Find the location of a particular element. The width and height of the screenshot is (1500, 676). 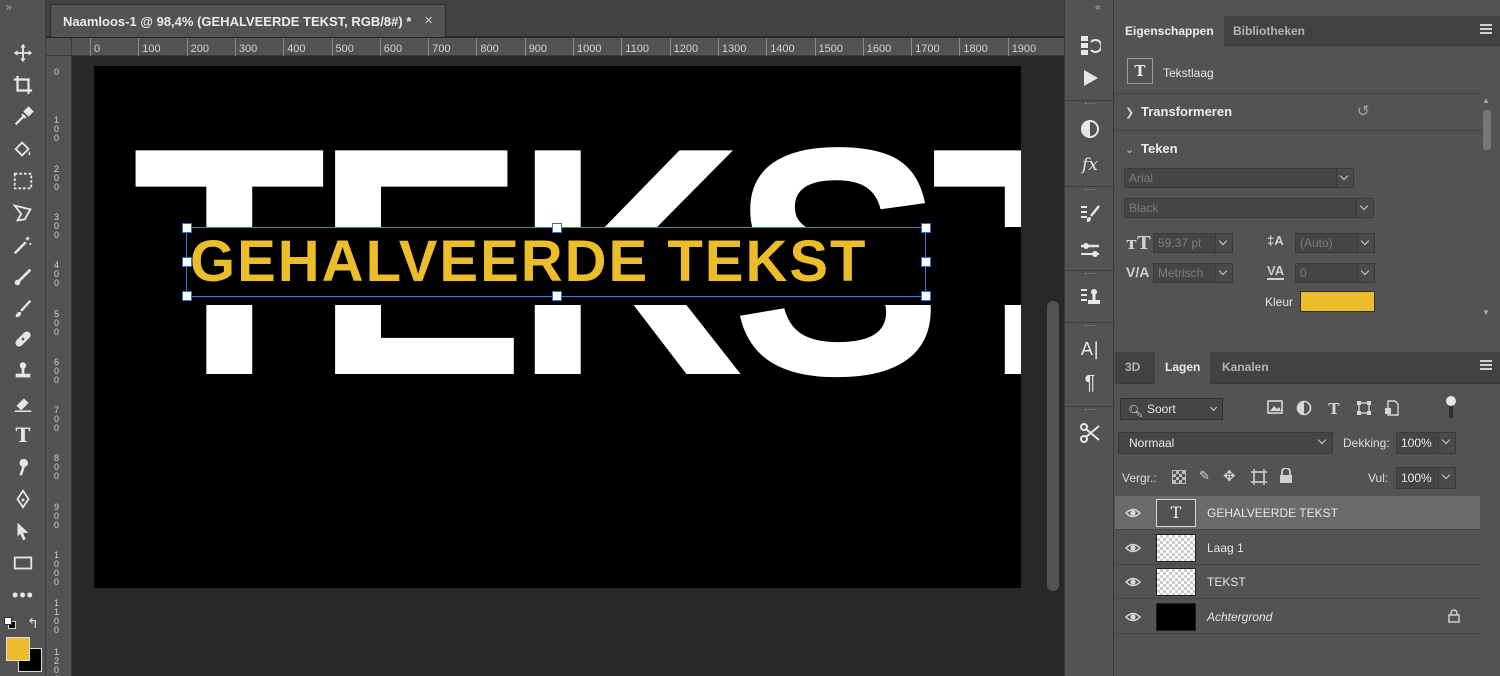

filter-smart-objects-icon is located at coordinates (1392, 409).